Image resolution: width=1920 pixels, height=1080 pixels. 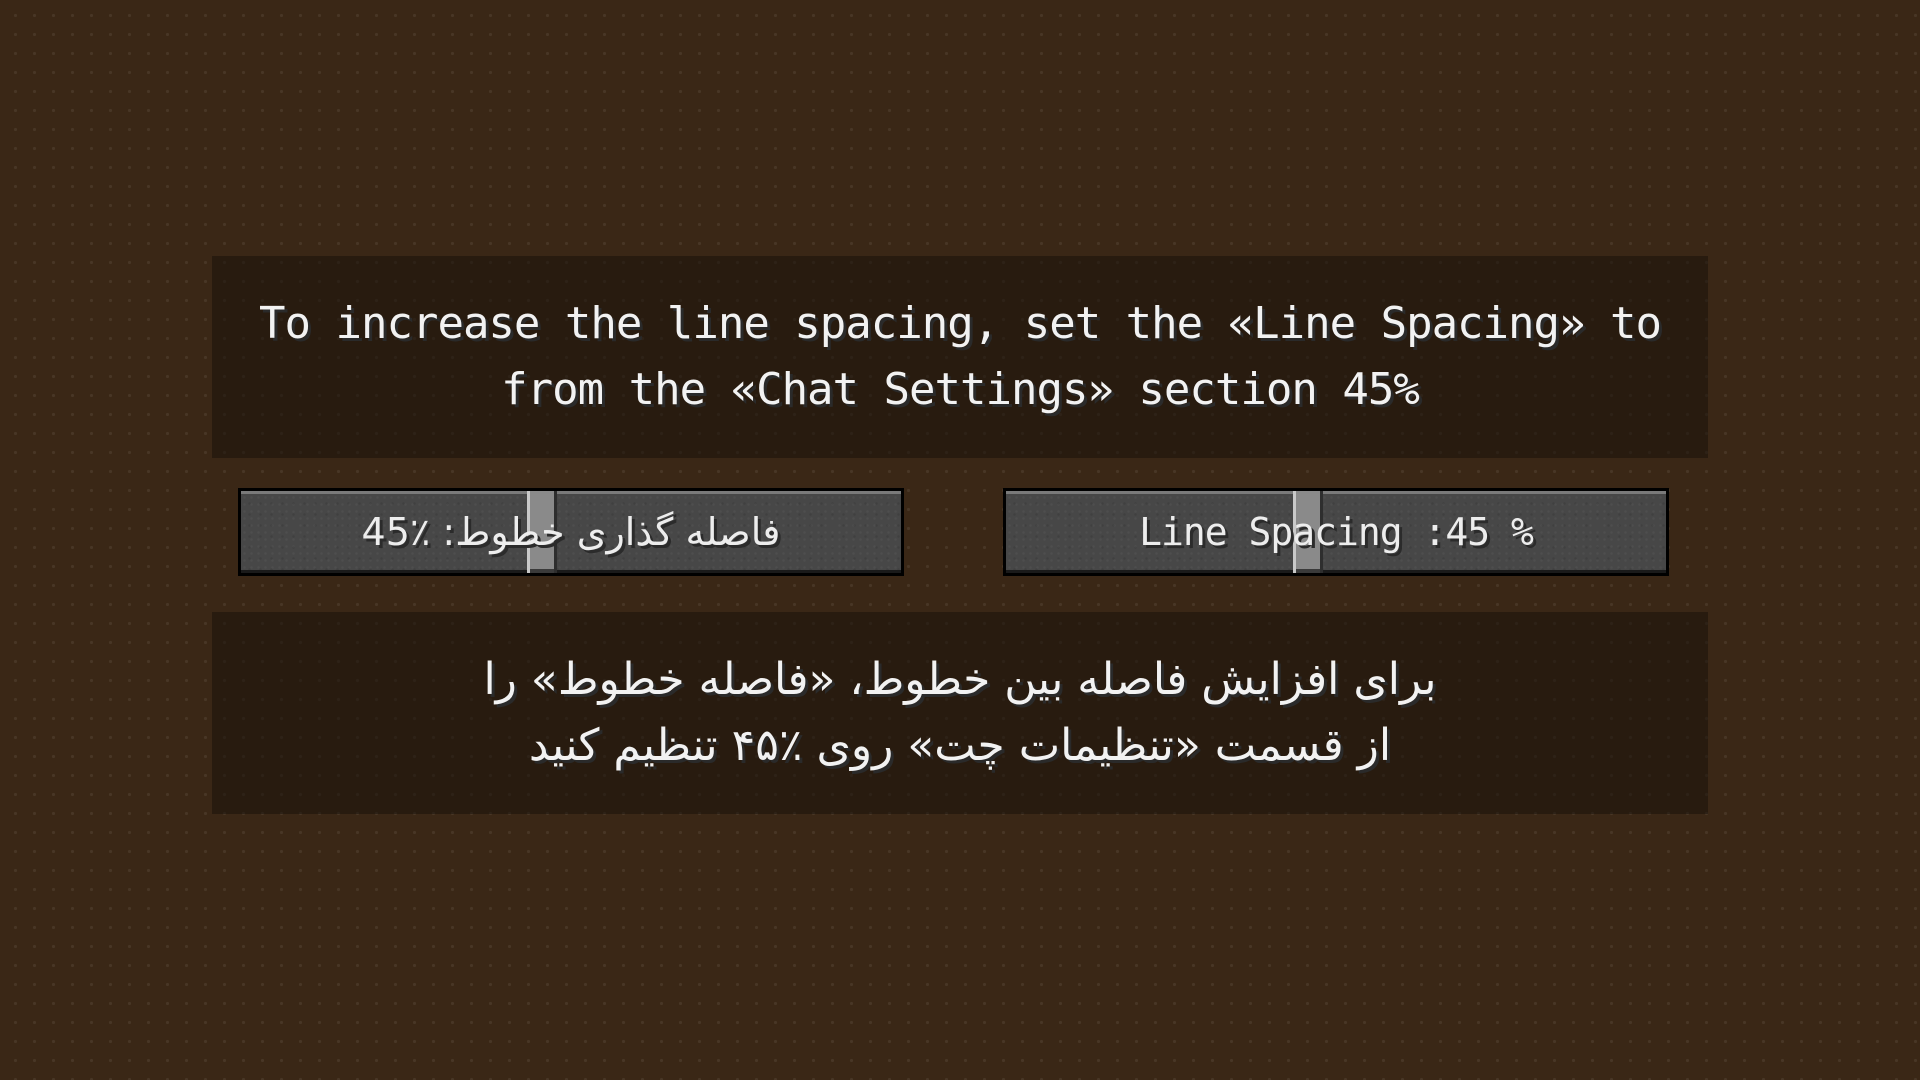 What do you see at coordinates (960, 745) in the screenshot?
I see `persian-instruction-line-2: از قسمت «تنظیمات چت» روی ٪۴۵ تنظیم کنید` at bounding box center [960, 745].